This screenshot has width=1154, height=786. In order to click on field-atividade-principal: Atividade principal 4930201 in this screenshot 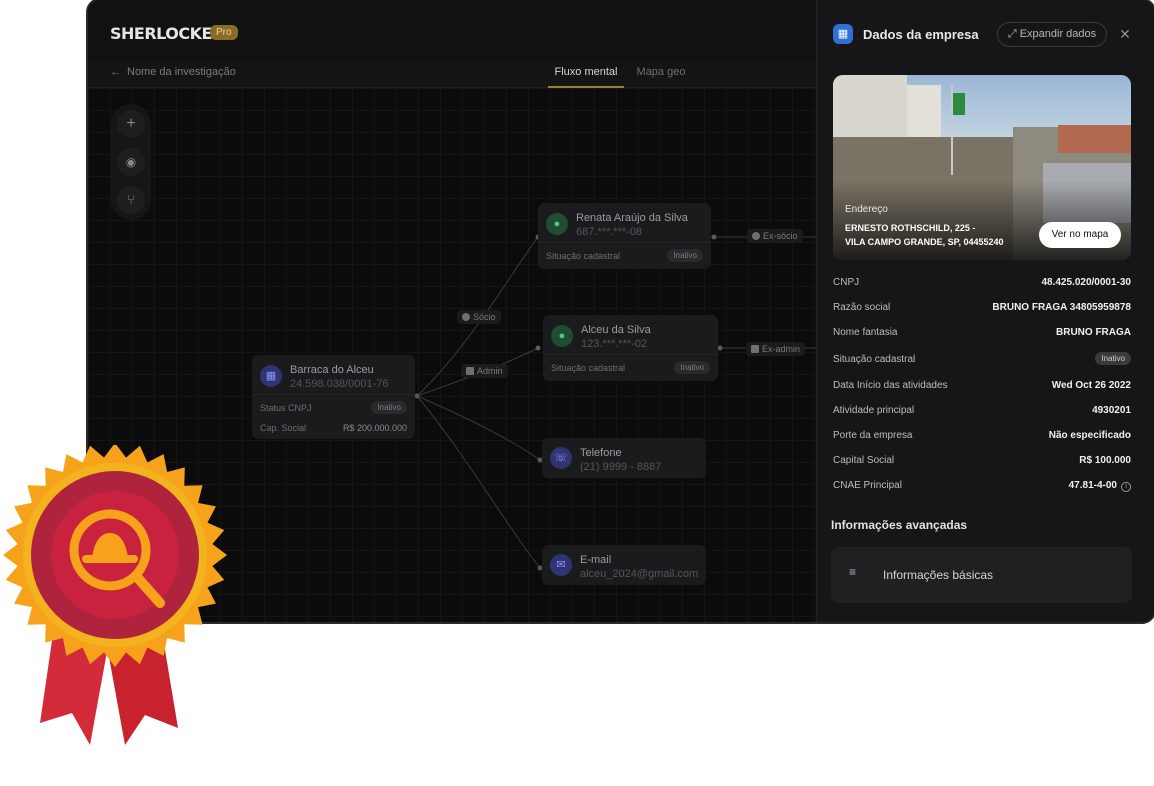, I will do `click(982, 414)`.